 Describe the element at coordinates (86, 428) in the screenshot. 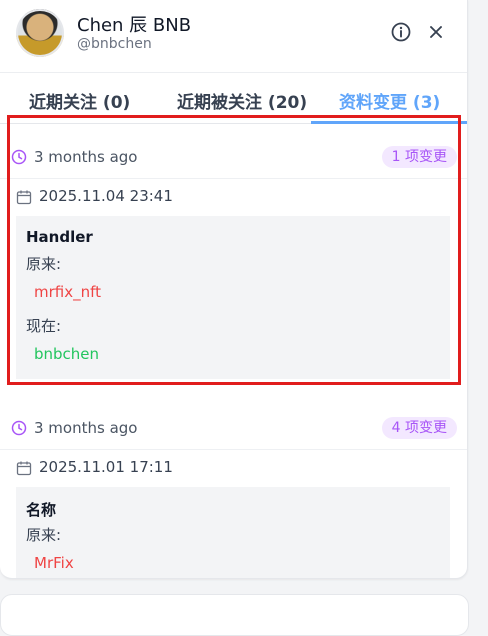

I see `time-ago: 3 months ago` at that location.